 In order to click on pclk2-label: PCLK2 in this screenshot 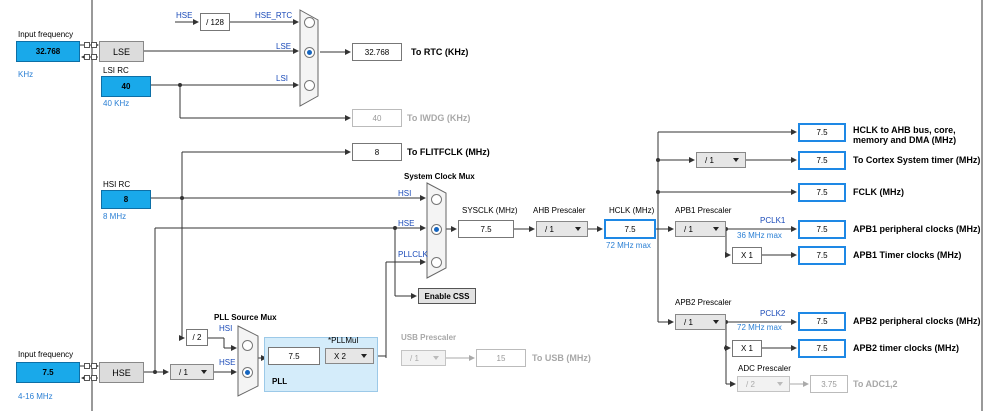, I will do `click(773, 313)`.